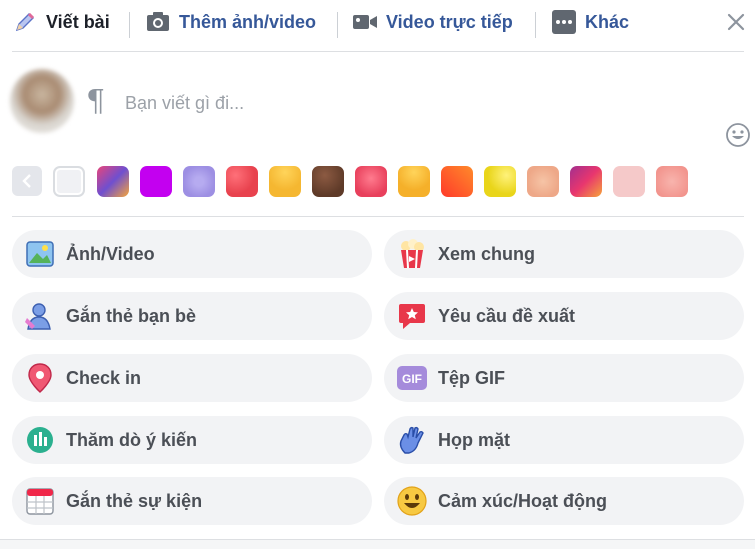 This screenshot has height=549, width=755. Describe the element at coordinates (564, 22) in the screenshot. I see `more-dots-icon` at that location.